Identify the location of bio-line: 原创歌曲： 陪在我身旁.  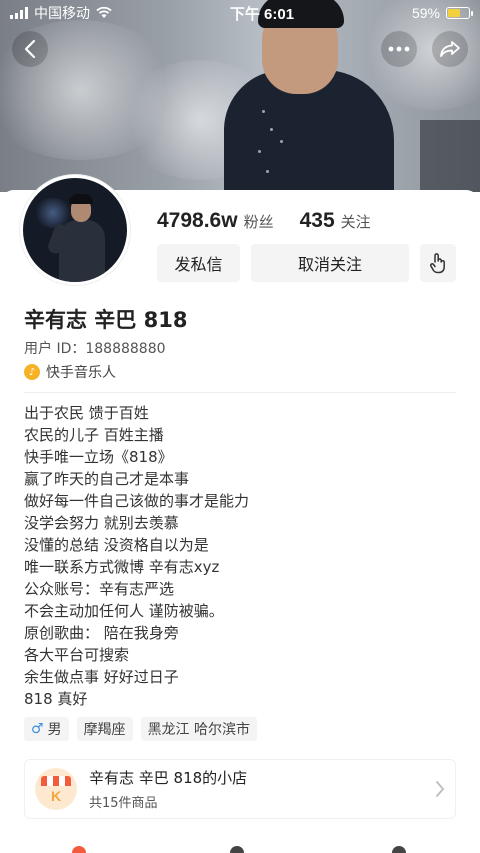
(101, 633).